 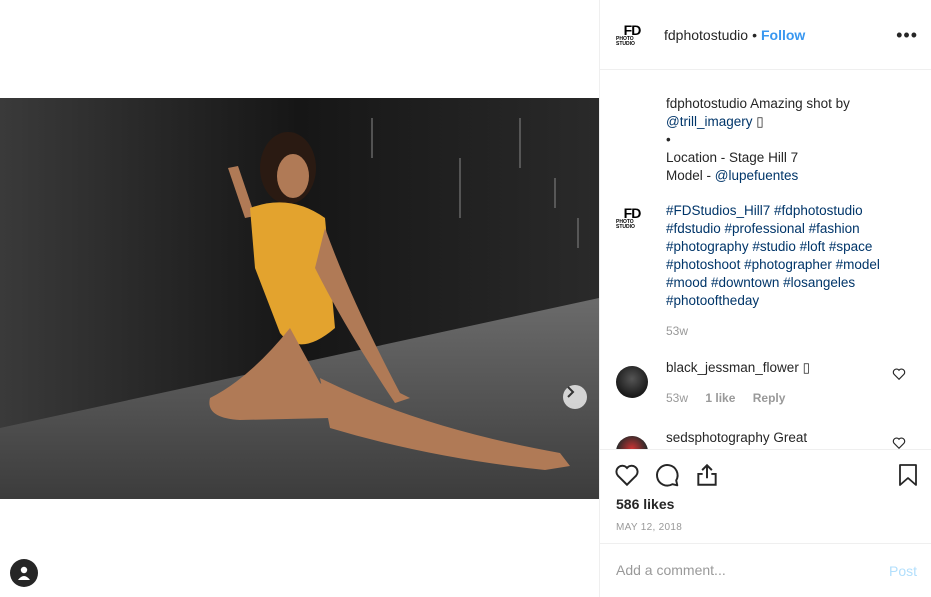 What do you see at coordinates (791, 247) in the screenshot?
I see `hashtag-line: #photography #studio #loft #space` at bounding box center [791, 247].